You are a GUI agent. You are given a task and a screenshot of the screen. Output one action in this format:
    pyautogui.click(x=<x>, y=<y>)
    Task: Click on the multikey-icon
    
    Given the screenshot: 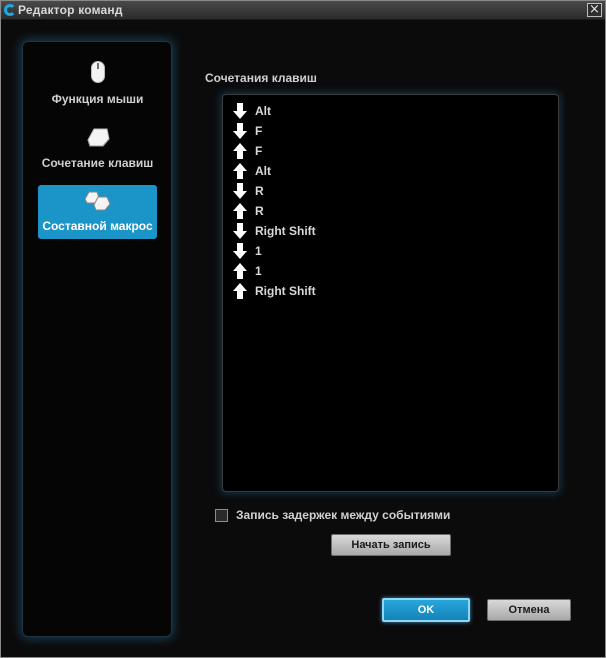 What is the action you would take?
    pyautogui.click(x=98, y=203)
    